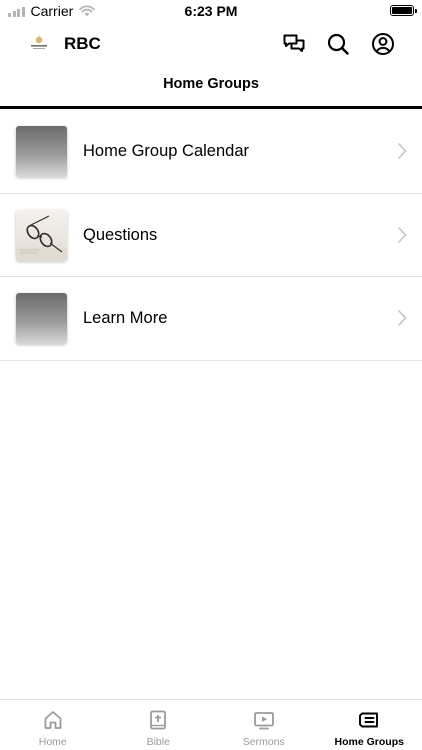 Image resolution: width=422 pixels, height=750 pixels. I want to click on tab-label: Sermons, so click(263, 742).